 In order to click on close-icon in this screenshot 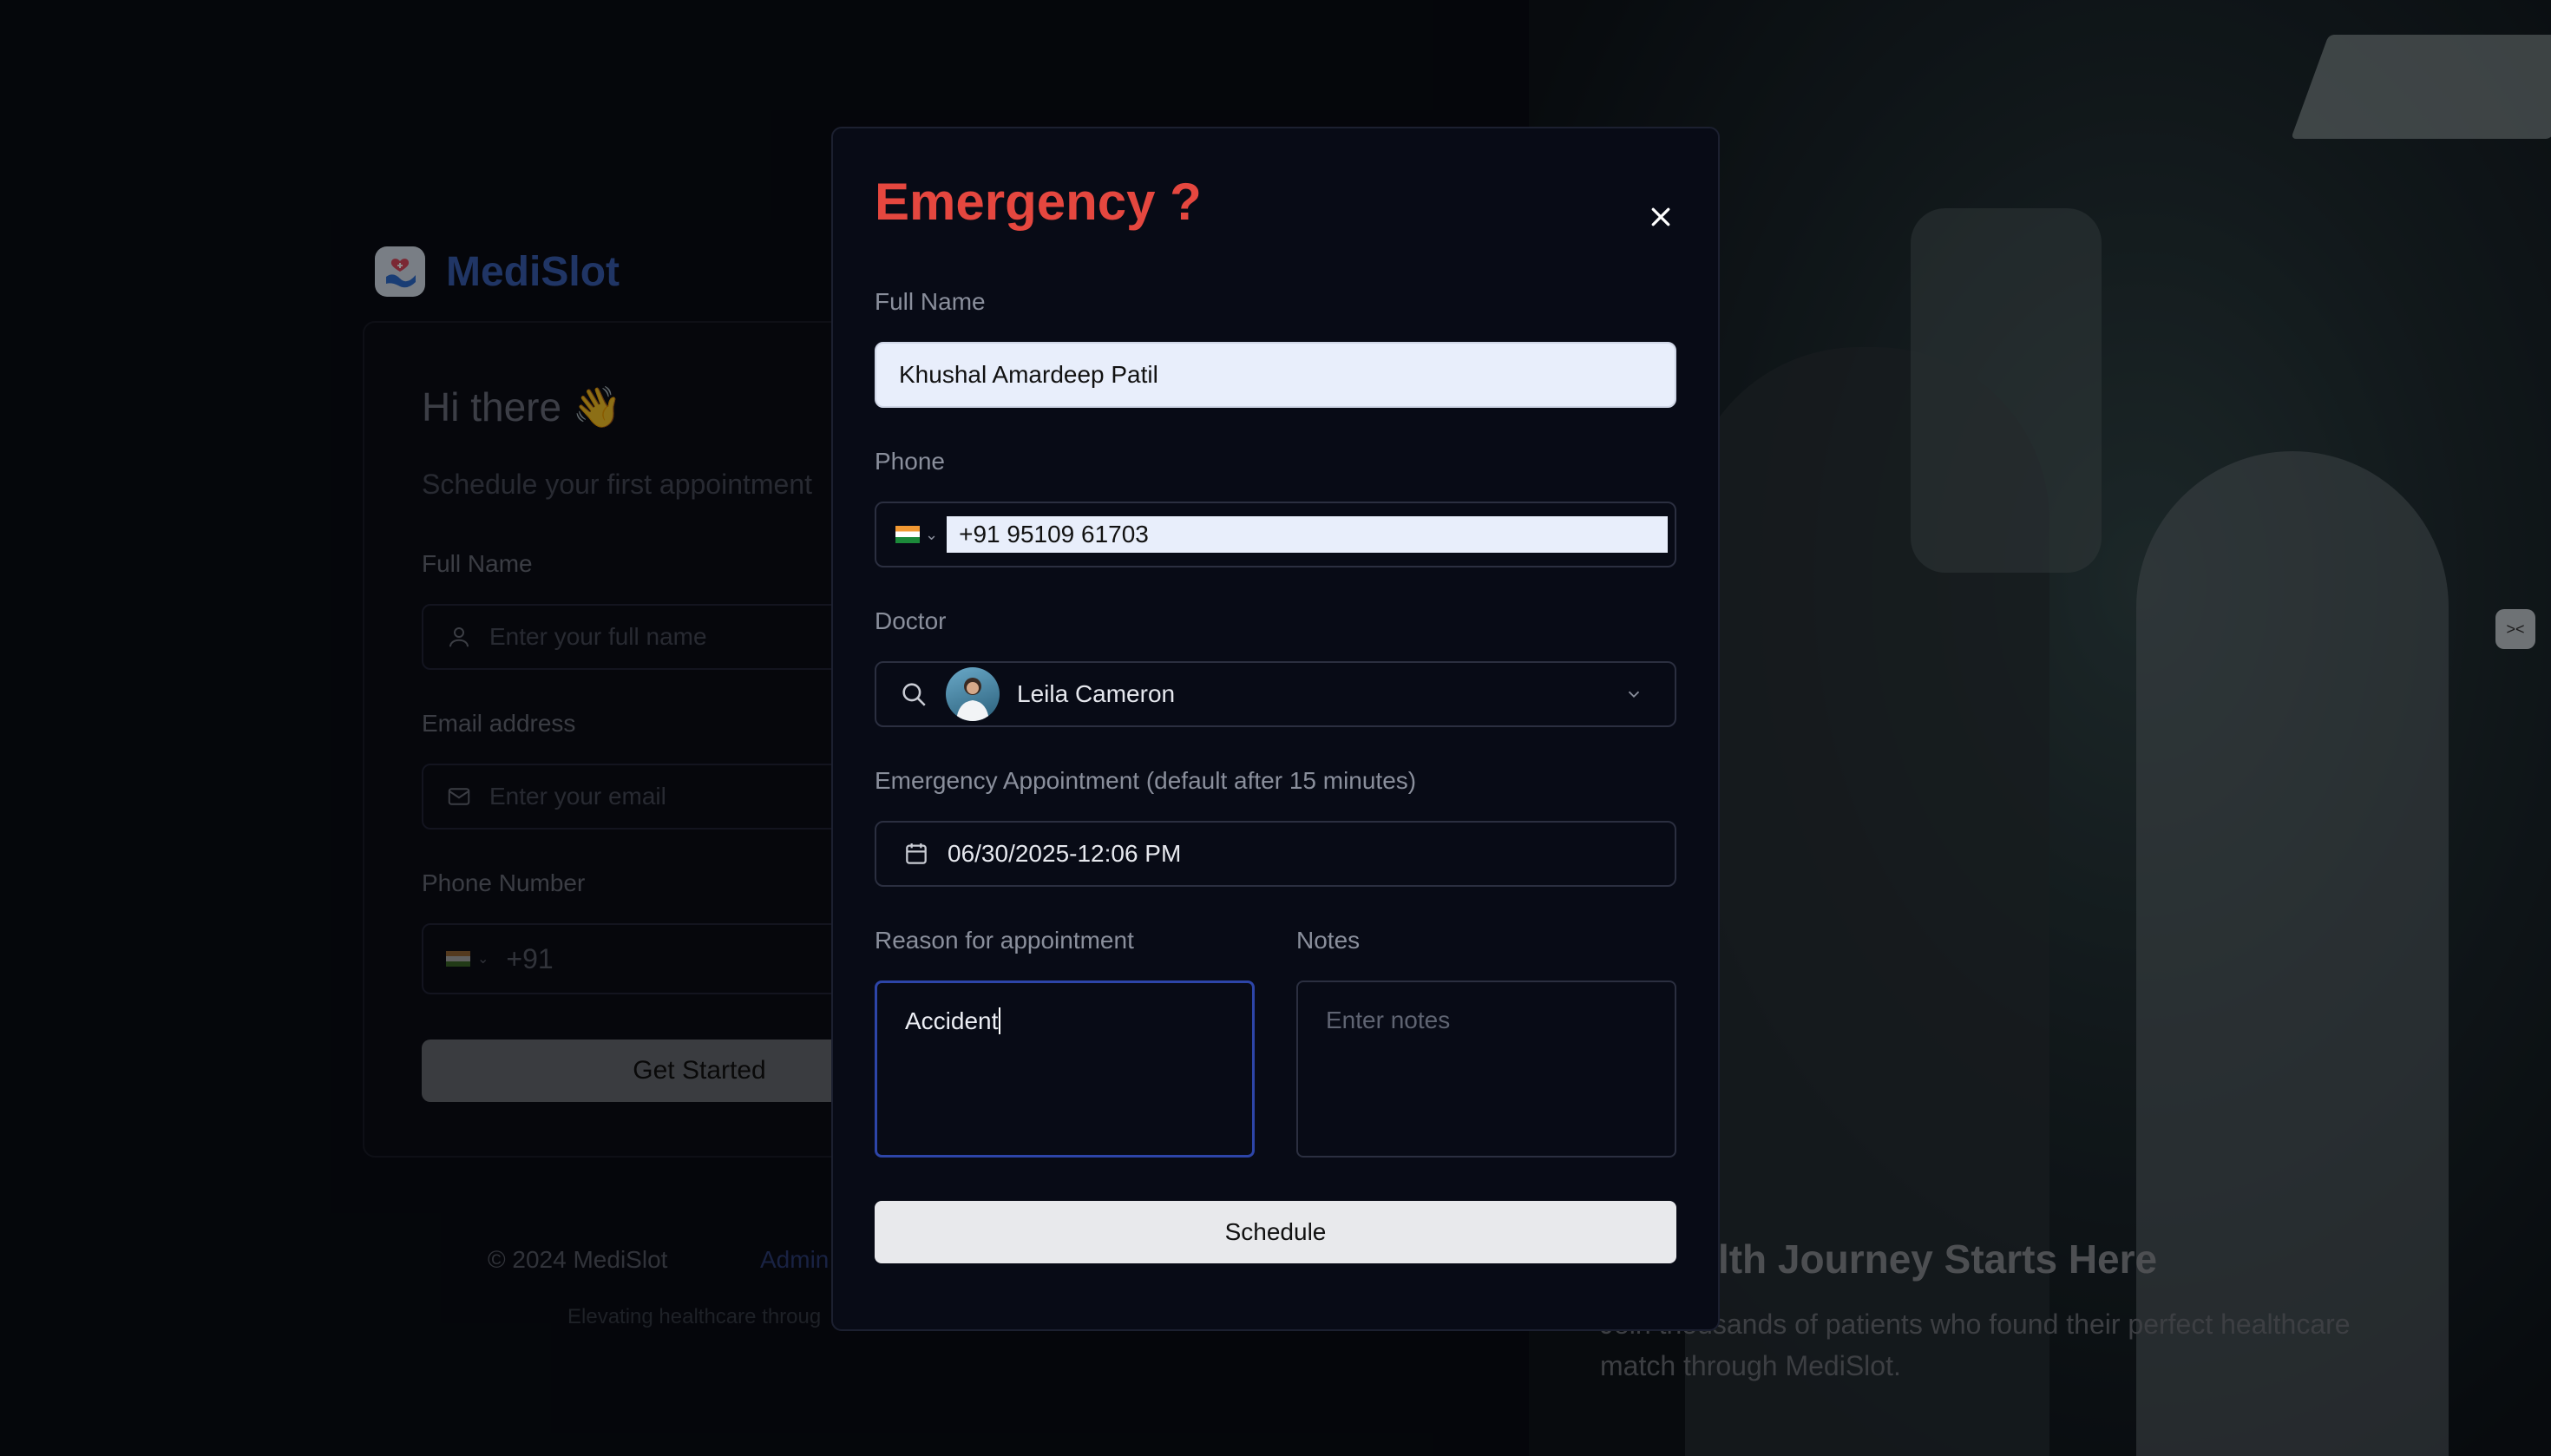, I will do `click(1661, 216)`.